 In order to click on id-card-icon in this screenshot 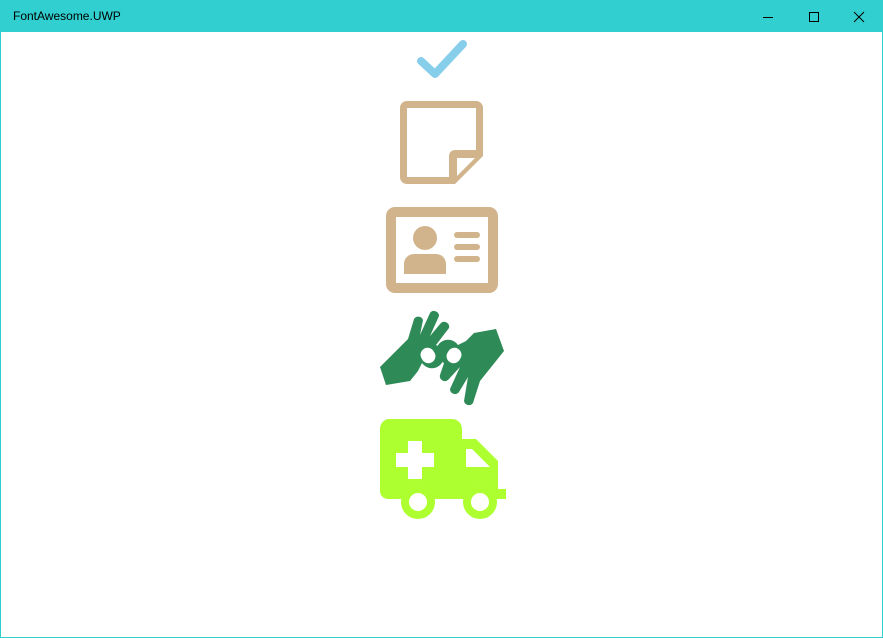, I will do `click(442, 250)`.